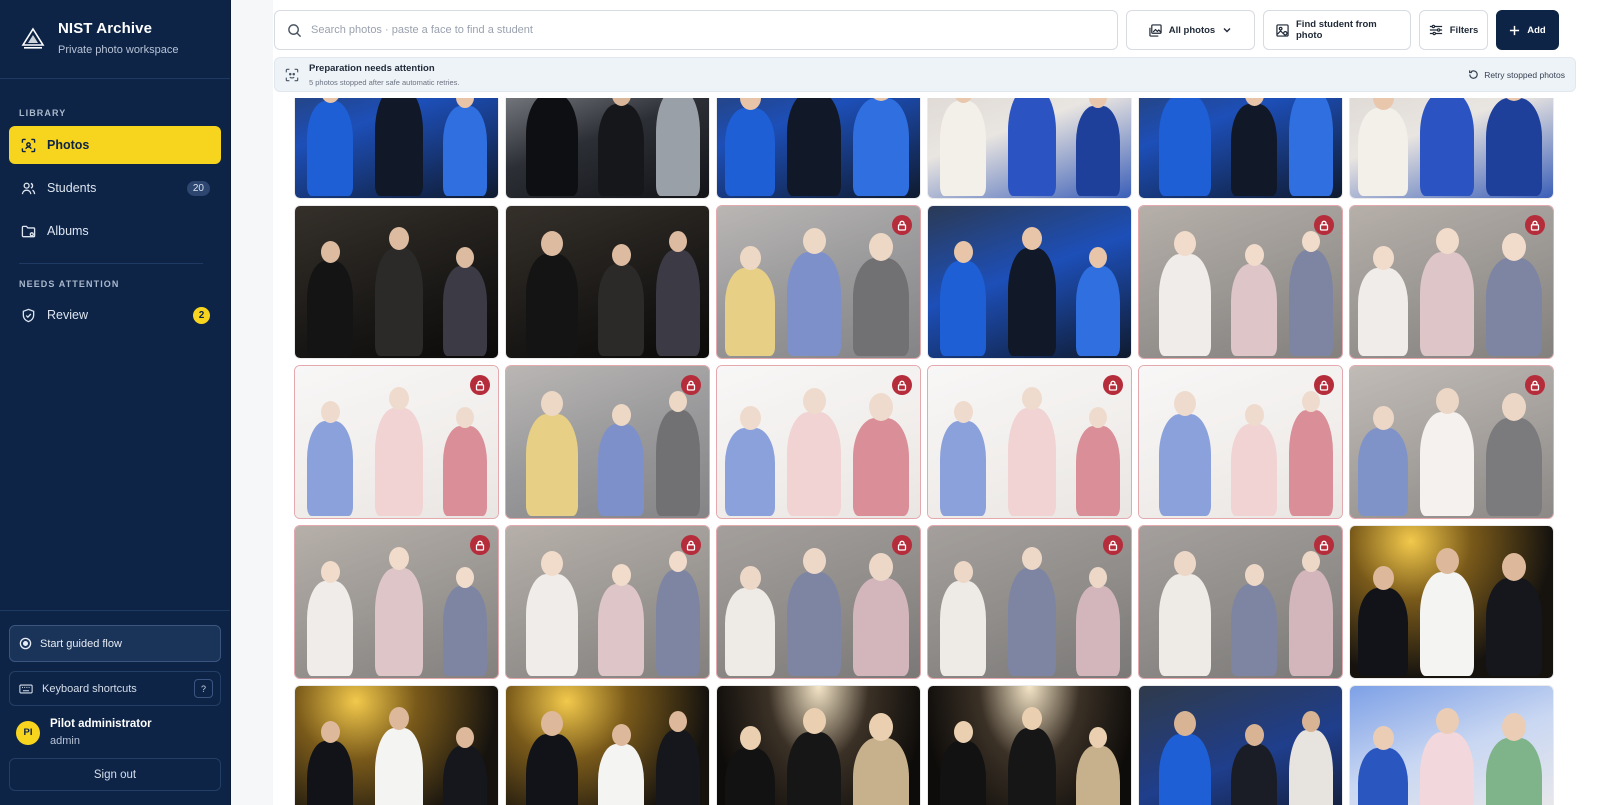 This screenshot has height=805, width=1600. Describe the element at coordinates (68, 145) in the screenshot. I see `sidebar-item-label: Photos` at that location.